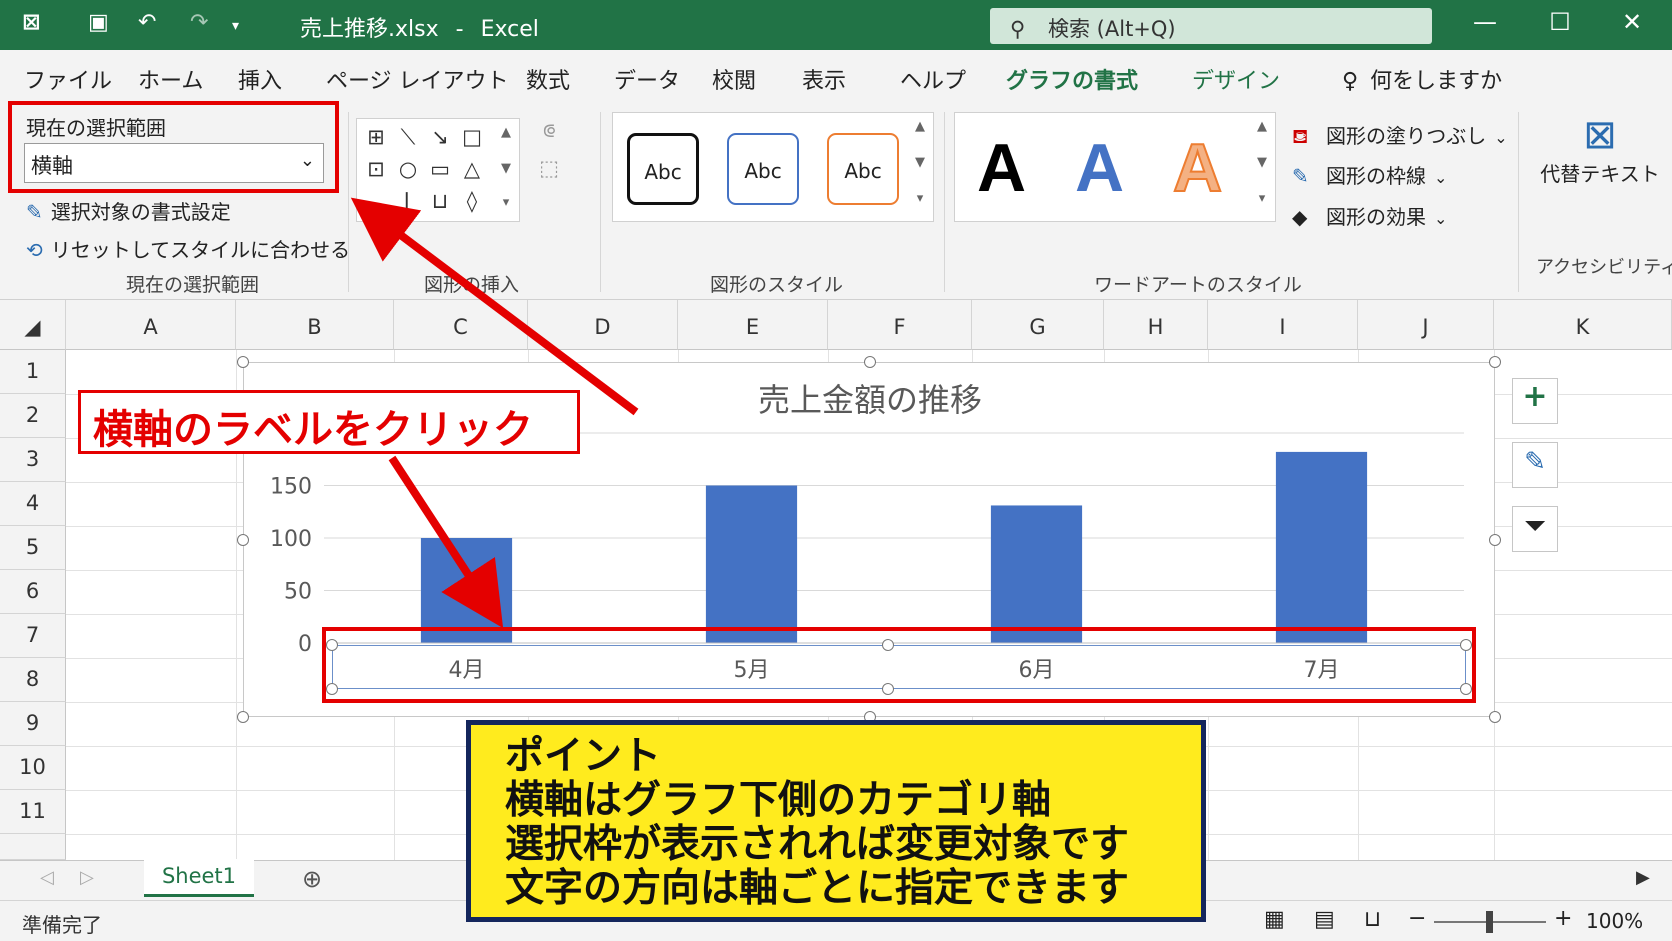  What do you see at coordinates (548, 79) in the screenshot?
I see `tab-formulas: 数式` at bounding box center [548, 79].